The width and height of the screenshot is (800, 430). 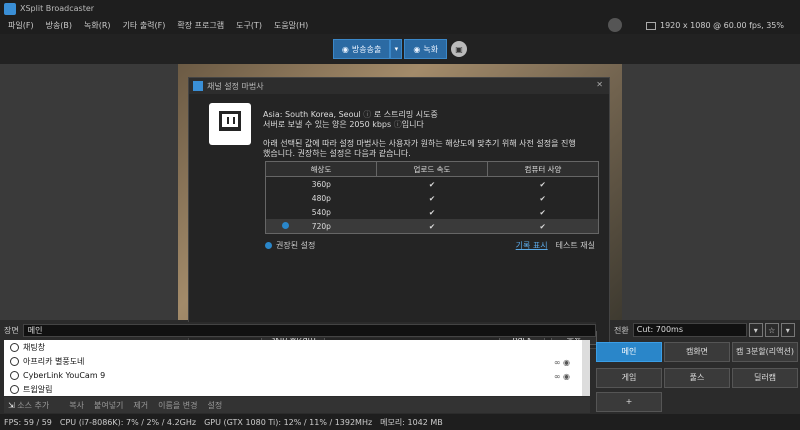 I want to click on broadcast-button: ◉ 방송송출, so click(x=361, y=49).